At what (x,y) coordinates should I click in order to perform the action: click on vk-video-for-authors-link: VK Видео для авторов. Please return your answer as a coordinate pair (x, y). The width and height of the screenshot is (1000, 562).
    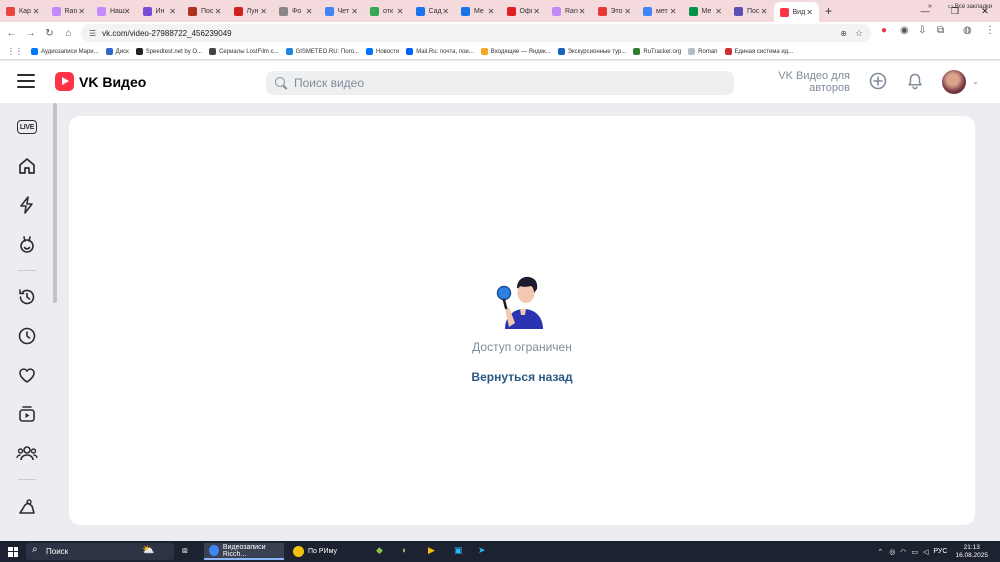
    Looking at the image, I should click on (805, 82).